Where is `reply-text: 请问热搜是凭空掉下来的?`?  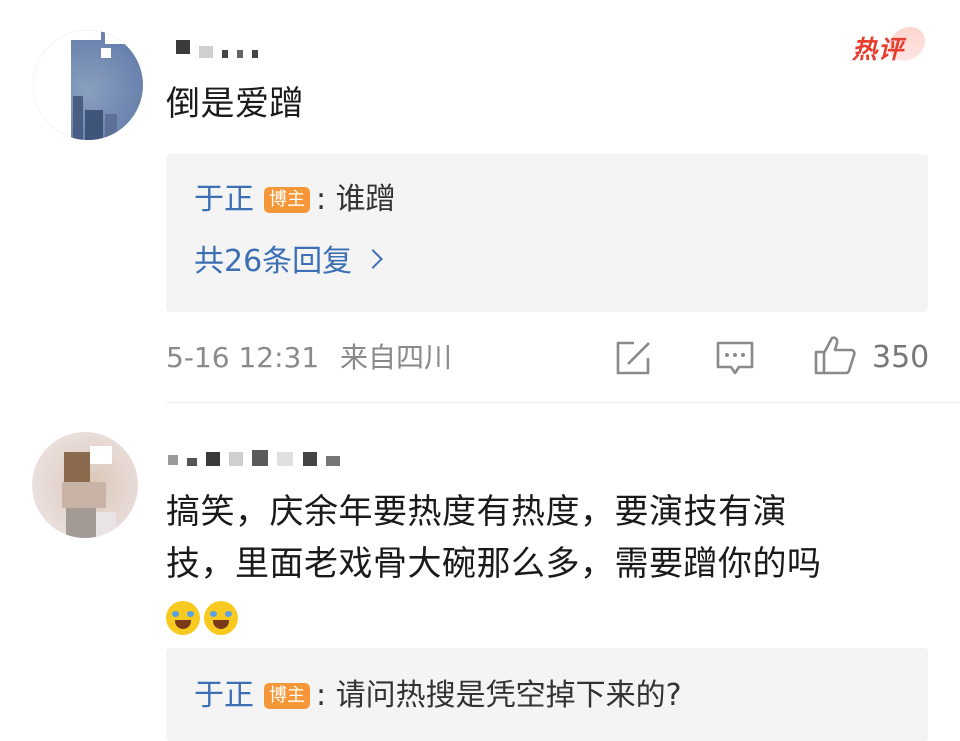
reply-text: 请问热搜是凭空掉下来的? is located at coordinates (508, 695).